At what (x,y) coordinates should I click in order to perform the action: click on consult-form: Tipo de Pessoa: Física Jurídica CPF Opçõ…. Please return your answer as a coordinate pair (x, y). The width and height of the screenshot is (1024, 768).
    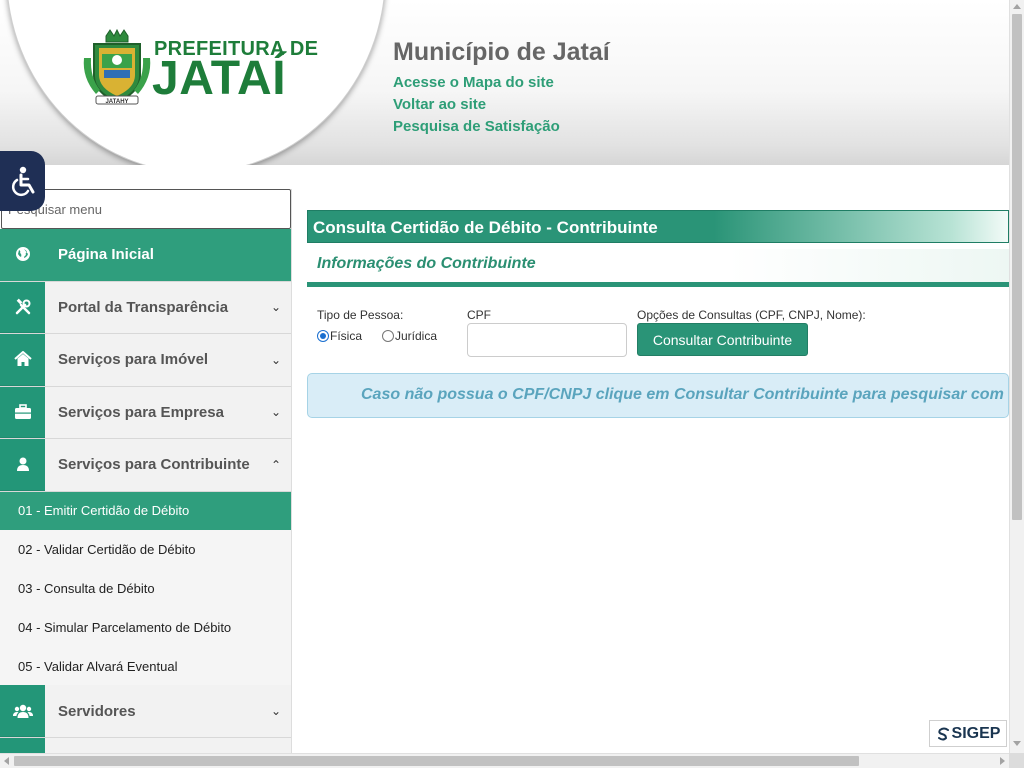
    Looking at the image, I should click on (658, 327).